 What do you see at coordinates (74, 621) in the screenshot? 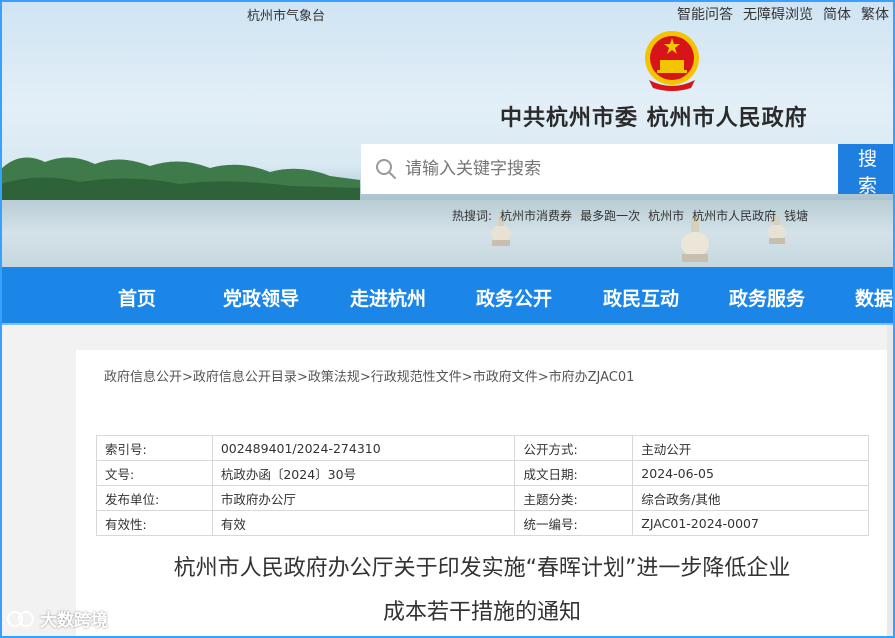
I see `watermark-text: 大数跨境` at bounding box center [74, 621].